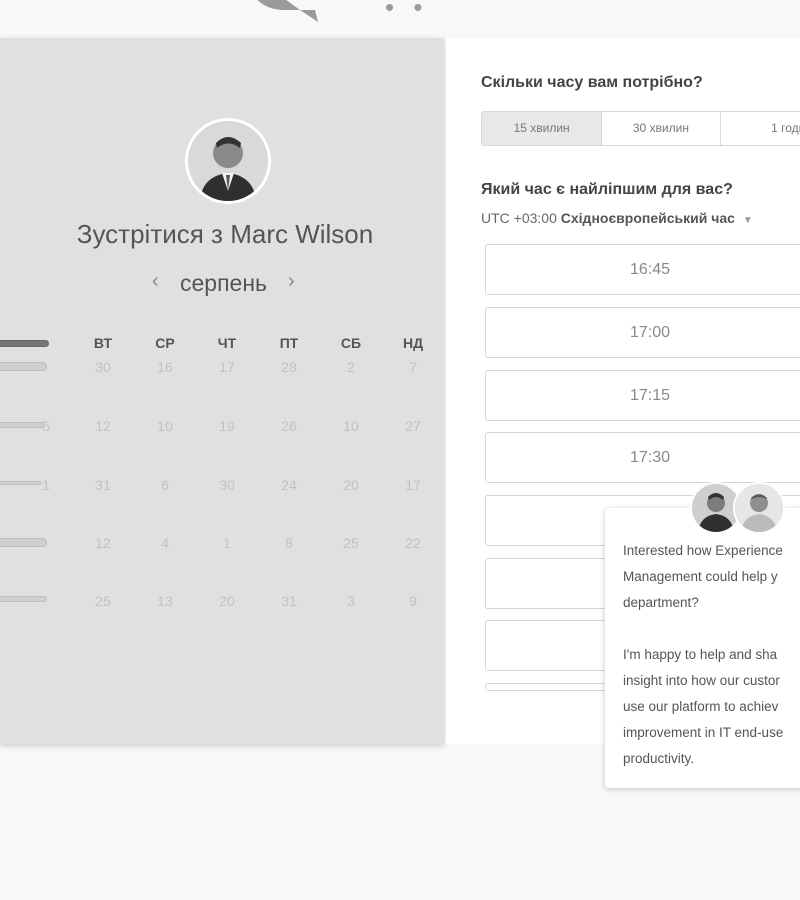 This screenshot has width=800, height=900. Describe the element at coordinates (225, 234) in the screenshot. I see `meeting-title: Зустрітися з Marc Wilson` at that location.